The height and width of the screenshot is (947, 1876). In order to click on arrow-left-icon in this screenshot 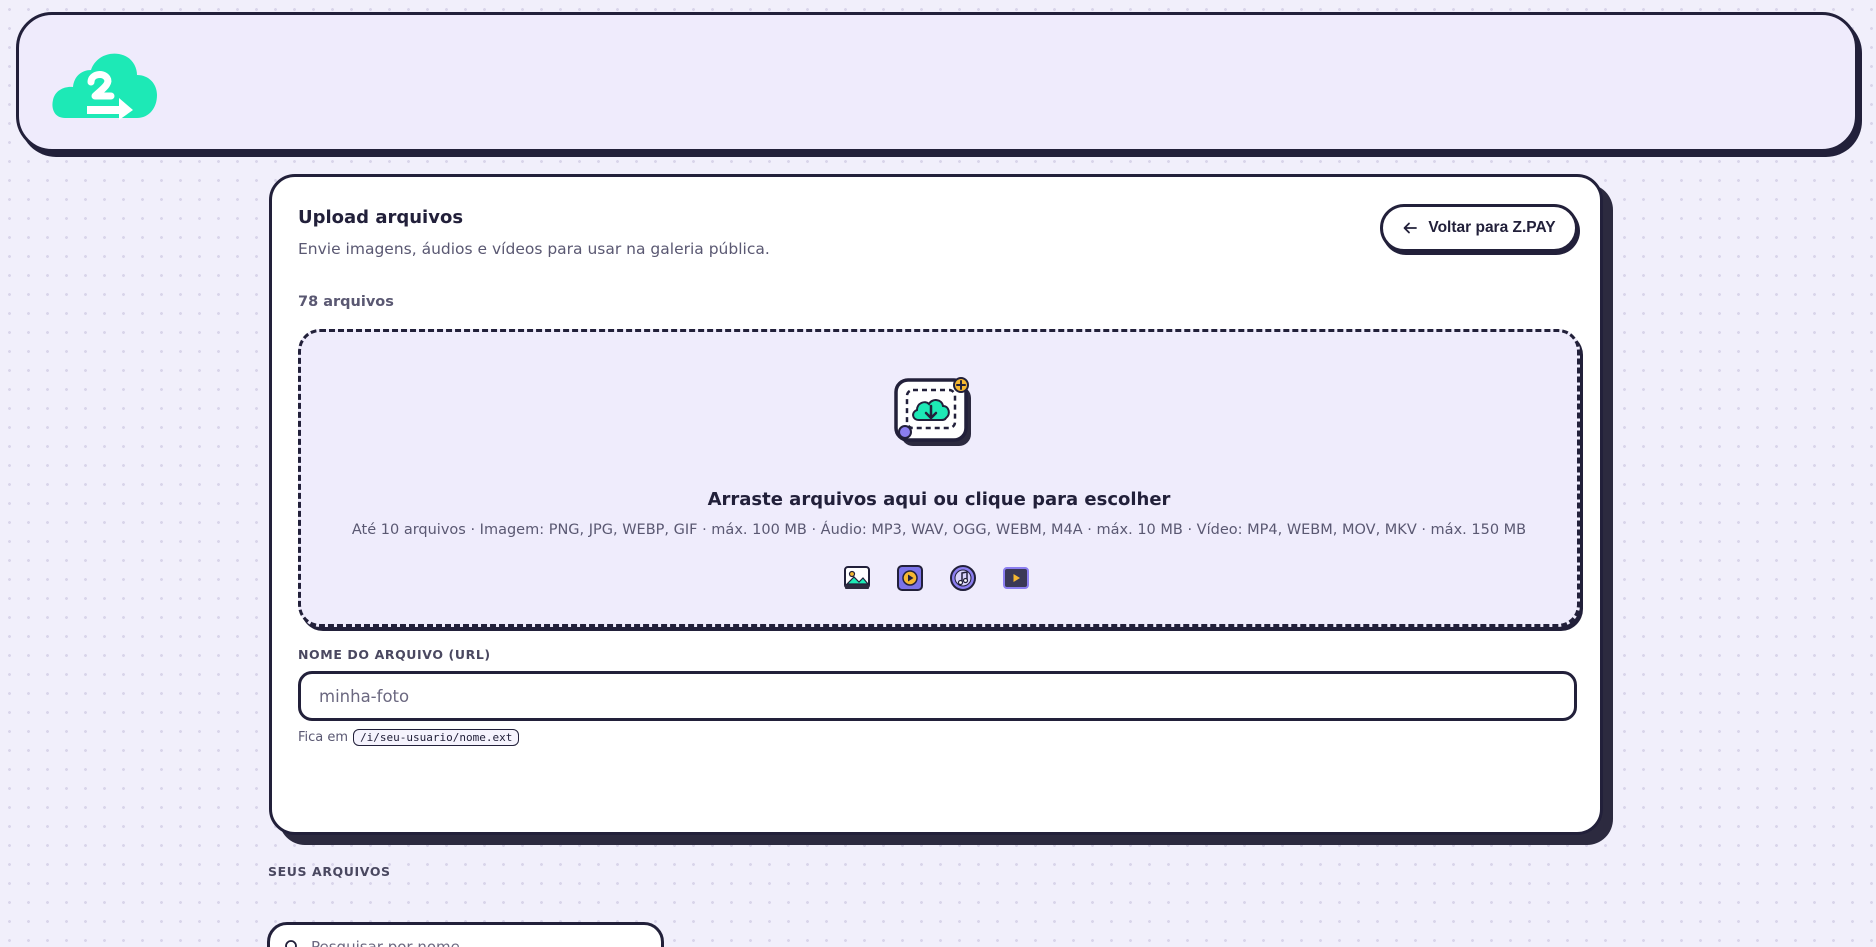, I will do `click(1410, 228)`.